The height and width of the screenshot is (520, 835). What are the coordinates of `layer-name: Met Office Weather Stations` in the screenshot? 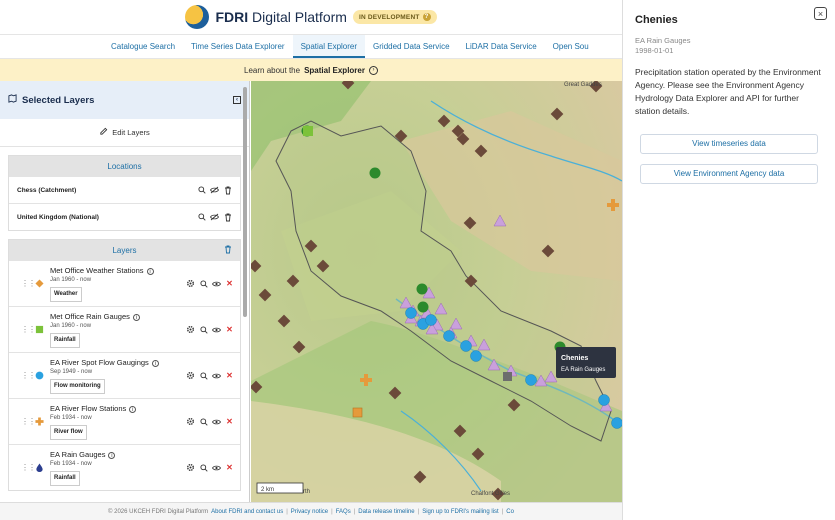 It's located at (97, 270).